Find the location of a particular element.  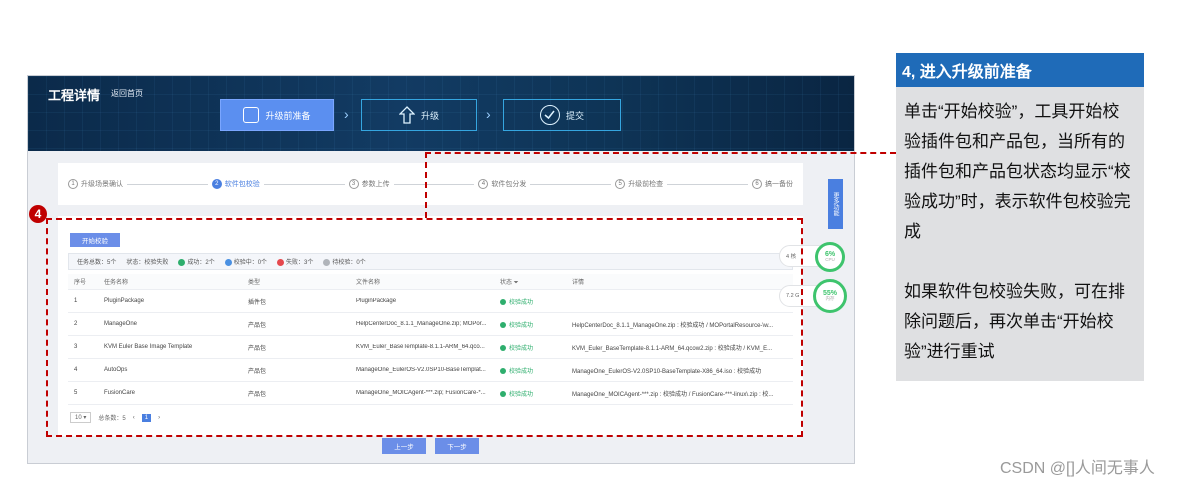

upload-arrow-icon is located at coordinates (407, 115).